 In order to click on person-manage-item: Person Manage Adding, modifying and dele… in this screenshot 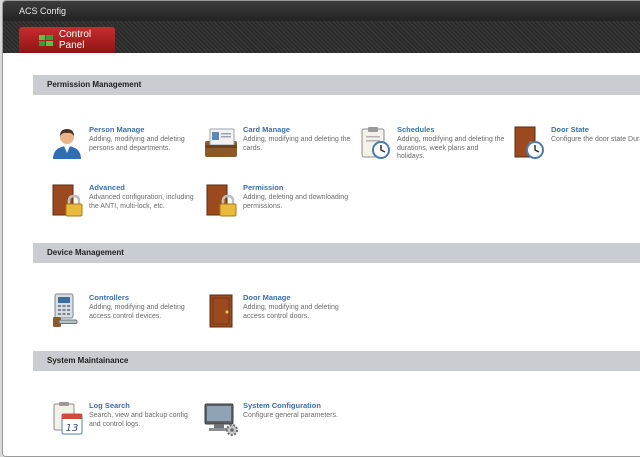, I will do `click(124, 153)`.